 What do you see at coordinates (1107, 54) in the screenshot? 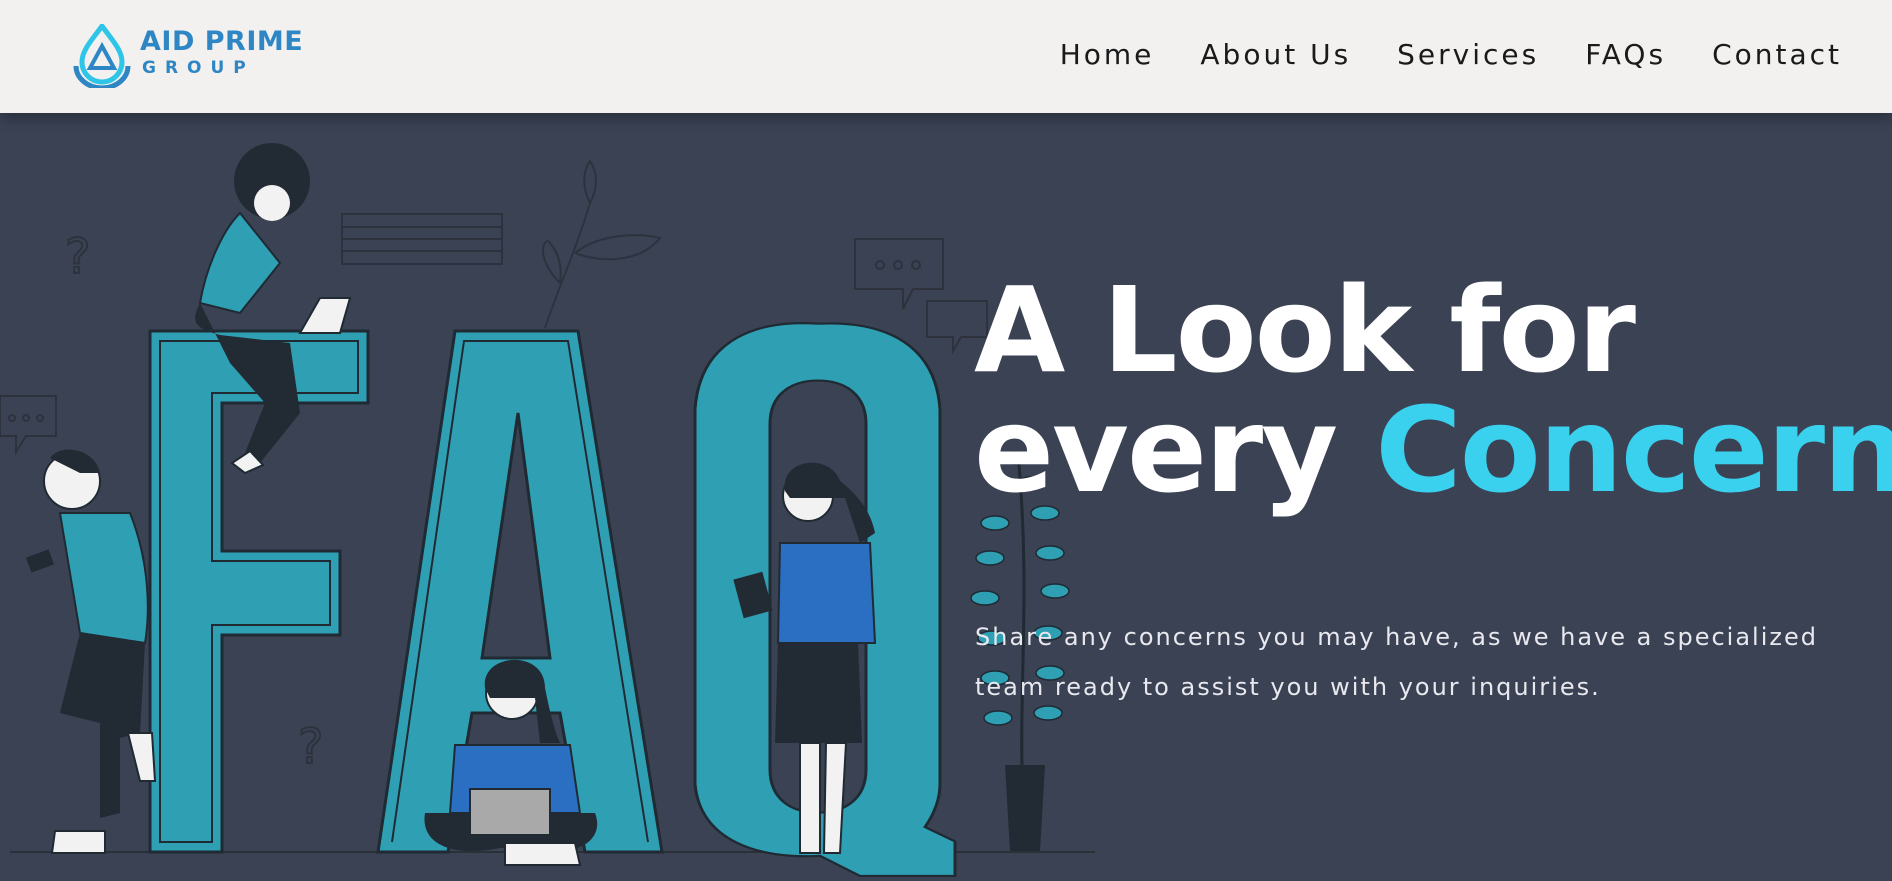
I see `nav-home: Home` at bounding box center [1107, 54].